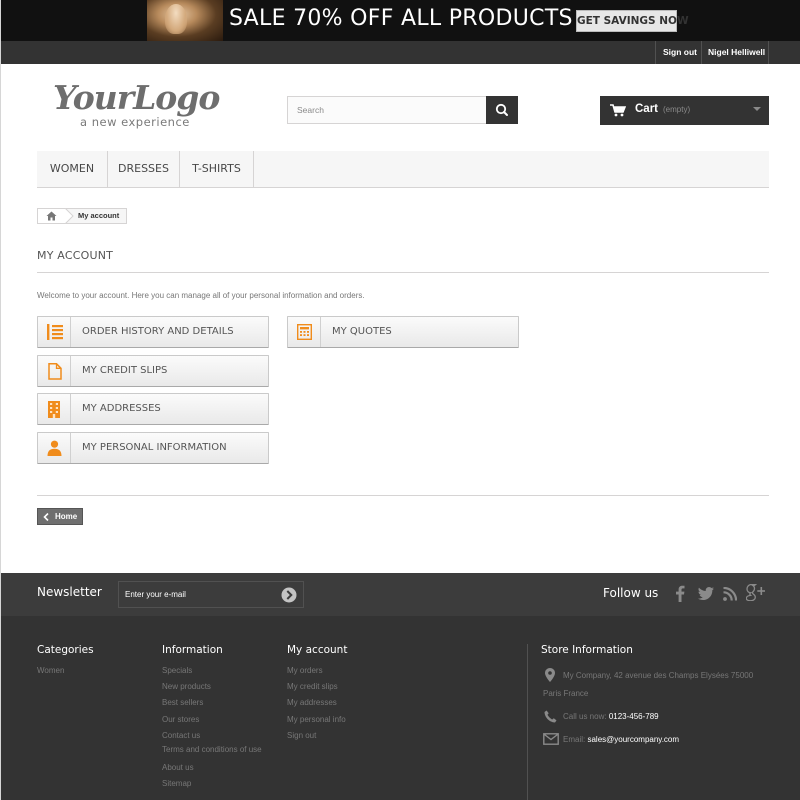 This screenshot has height=800, width=800. I want to click on cart-icon, so click(618, 110).